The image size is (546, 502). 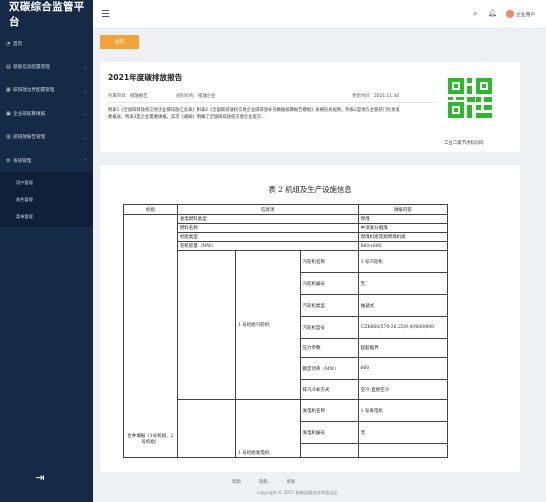 What do you see at coordinates (105, 13) in the screenshot?
I see `menu-toggle-icon` at bounding box center [105, 13].